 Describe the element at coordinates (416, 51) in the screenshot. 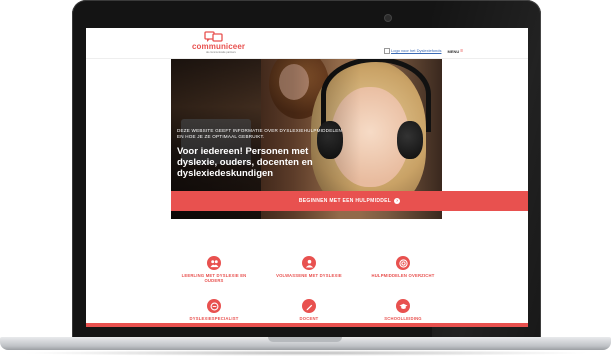

I see `broken-image-alt: Logo voor het Dyslexiefonds` at that location.